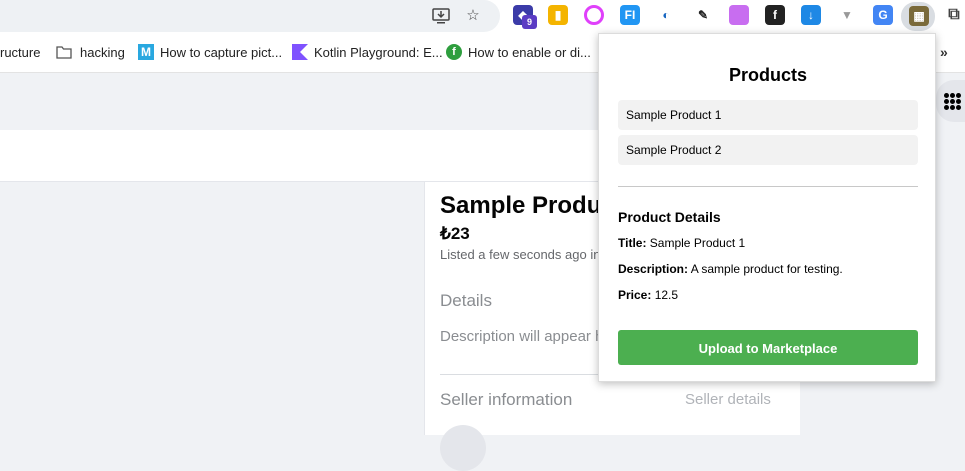 The image size is (965, 471). Describe the element at coordinates (666, 295) in the screenshot. I see `detail-price-value: 12.5` at that location.